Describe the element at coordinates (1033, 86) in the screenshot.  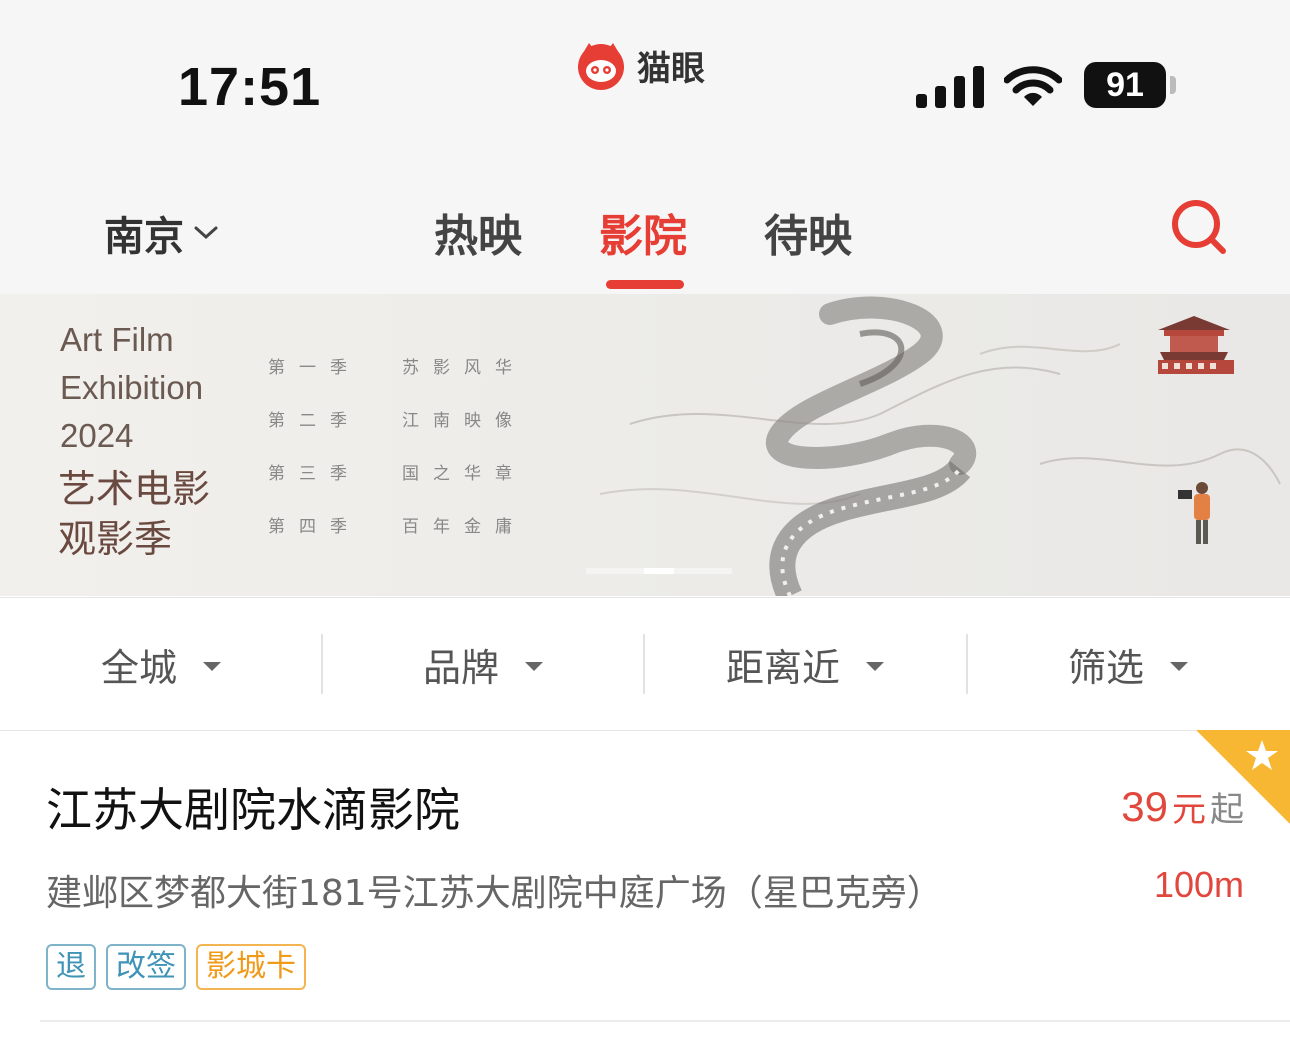
I see `wifi-icon` at that location.